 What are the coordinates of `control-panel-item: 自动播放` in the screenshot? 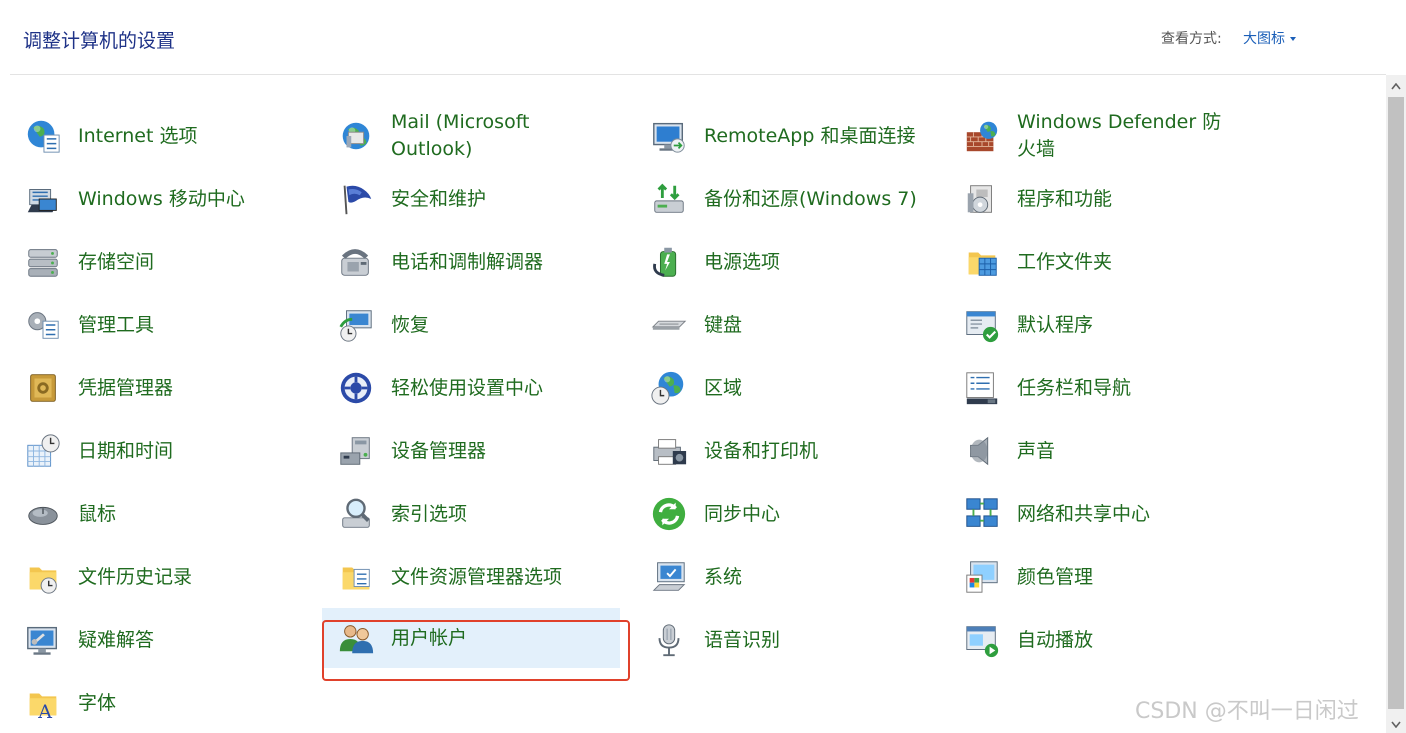 It's located at (1089, 640).